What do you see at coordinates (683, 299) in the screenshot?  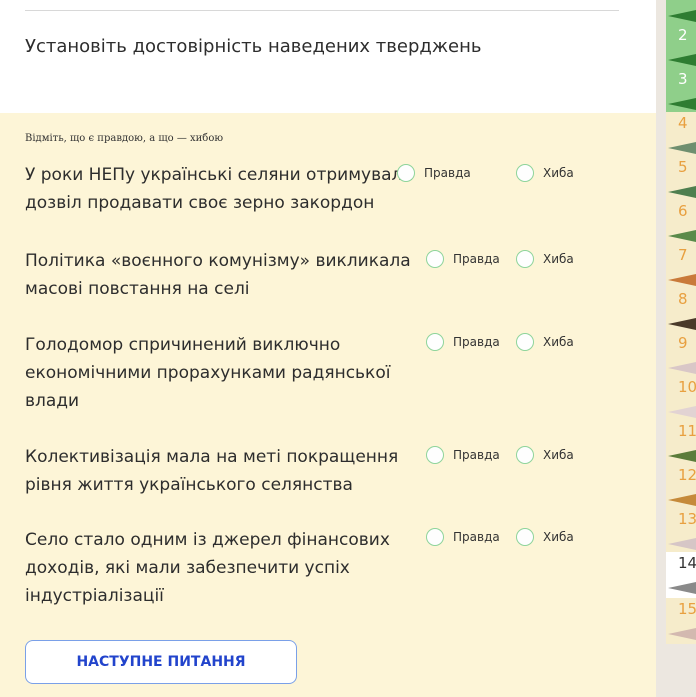 I see `nav-question-number: 8` at bounding box center [683, 299].